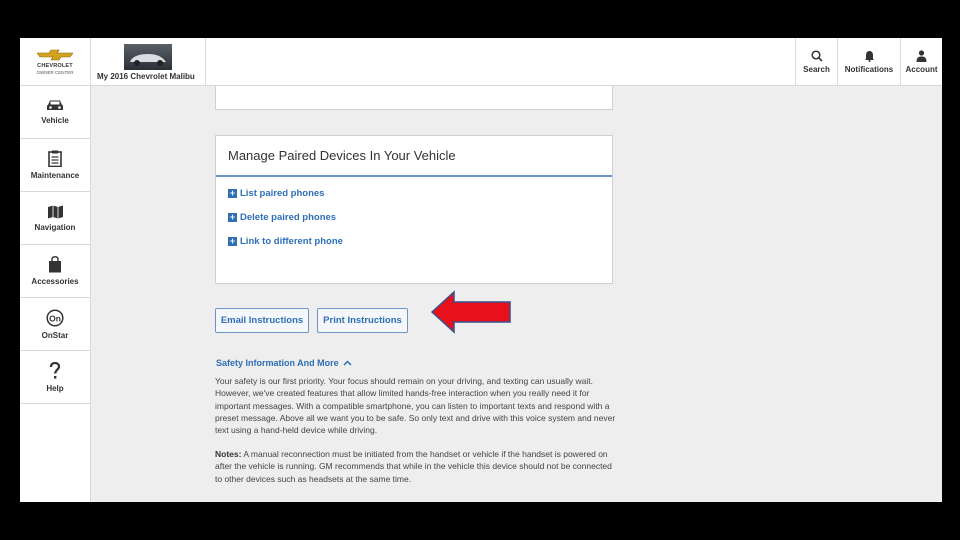 The height and width of the screenshot is (540, 960). Describe the element at coordinates (55, 175) in the screenshot. I see `sidebar-item-label: Maintenance` at that location.